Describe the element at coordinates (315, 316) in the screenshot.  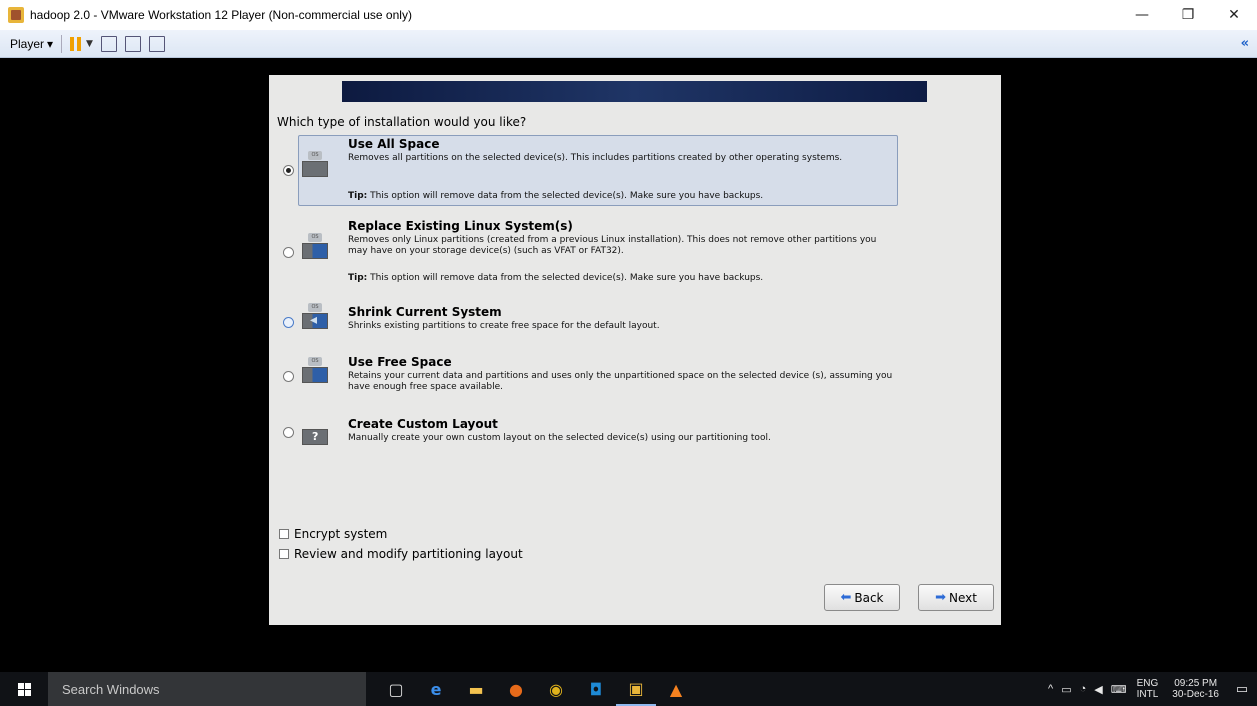
I see `shrink-icon: OS` at that location.